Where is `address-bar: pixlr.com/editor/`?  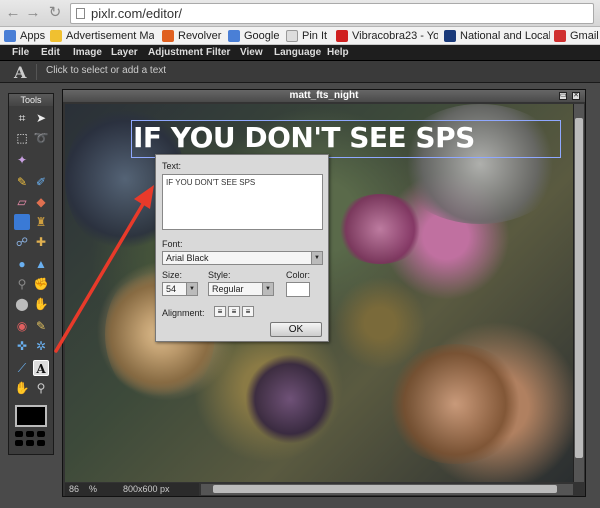
address-bar: pixlr.com/editor/ is located at coordinates (332, 13).